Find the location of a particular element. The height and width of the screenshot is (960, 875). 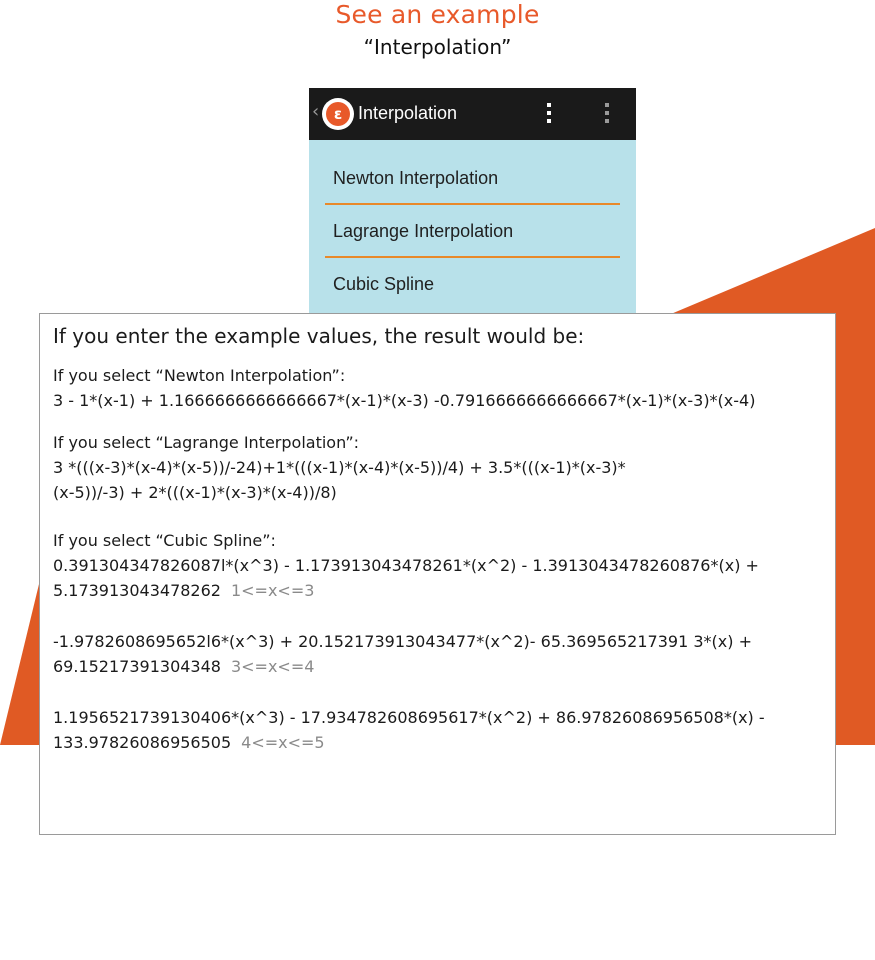

spline-equation-1-line2: 5.173913043478262 1<=x<=3 is located at coordinates (444, 590).